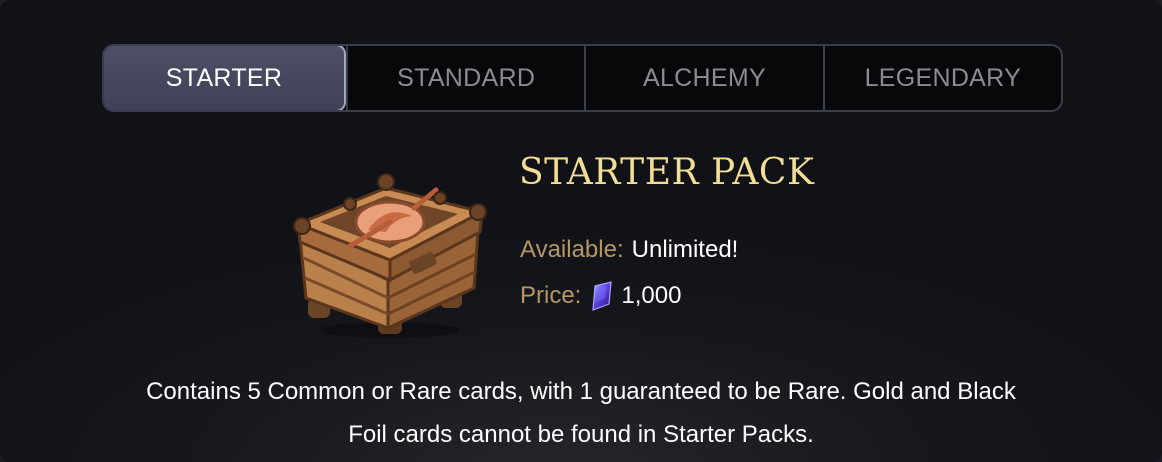  I want to click on price-row: Price: 1,000, so click(600, 296).